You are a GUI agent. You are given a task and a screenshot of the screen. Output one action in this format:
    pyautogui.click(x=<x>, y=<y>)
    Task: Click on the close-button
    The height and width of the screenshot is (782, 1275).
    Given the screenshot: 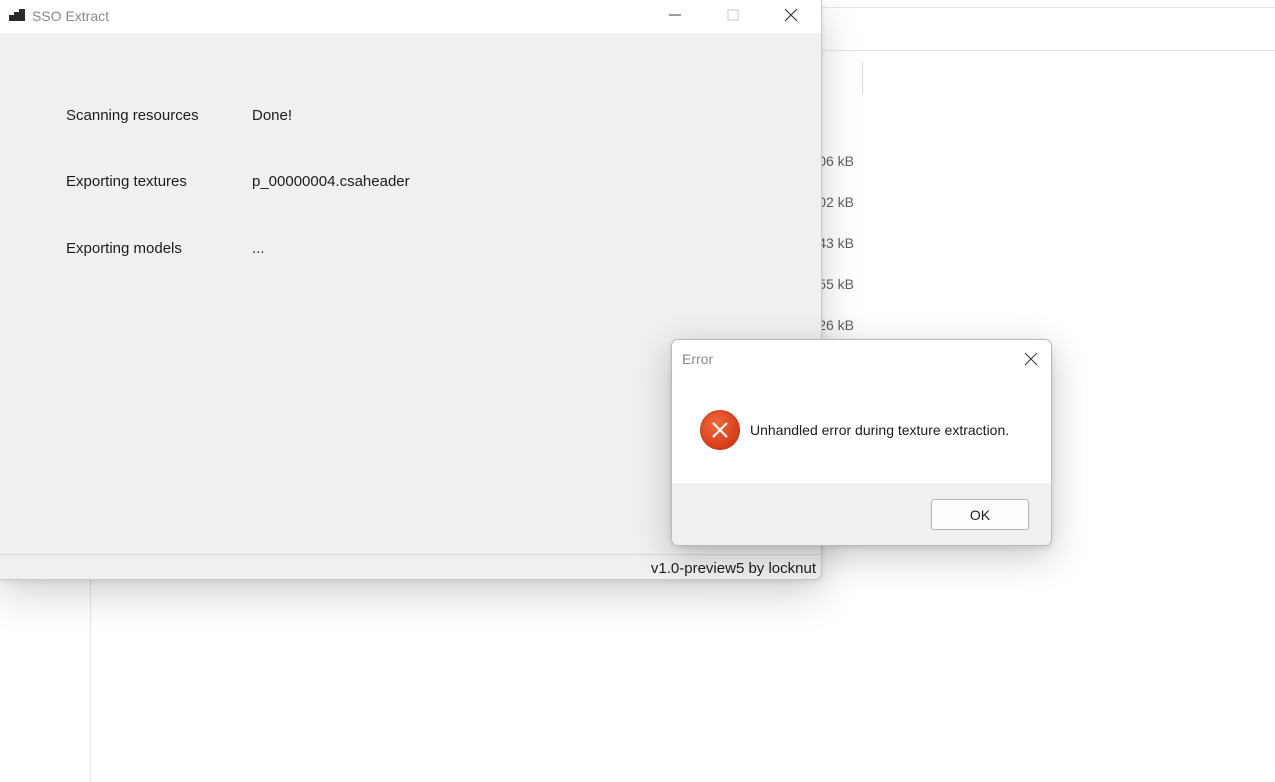 What is the action you would take?
    pyautogui.click(x=791, y=15)
    